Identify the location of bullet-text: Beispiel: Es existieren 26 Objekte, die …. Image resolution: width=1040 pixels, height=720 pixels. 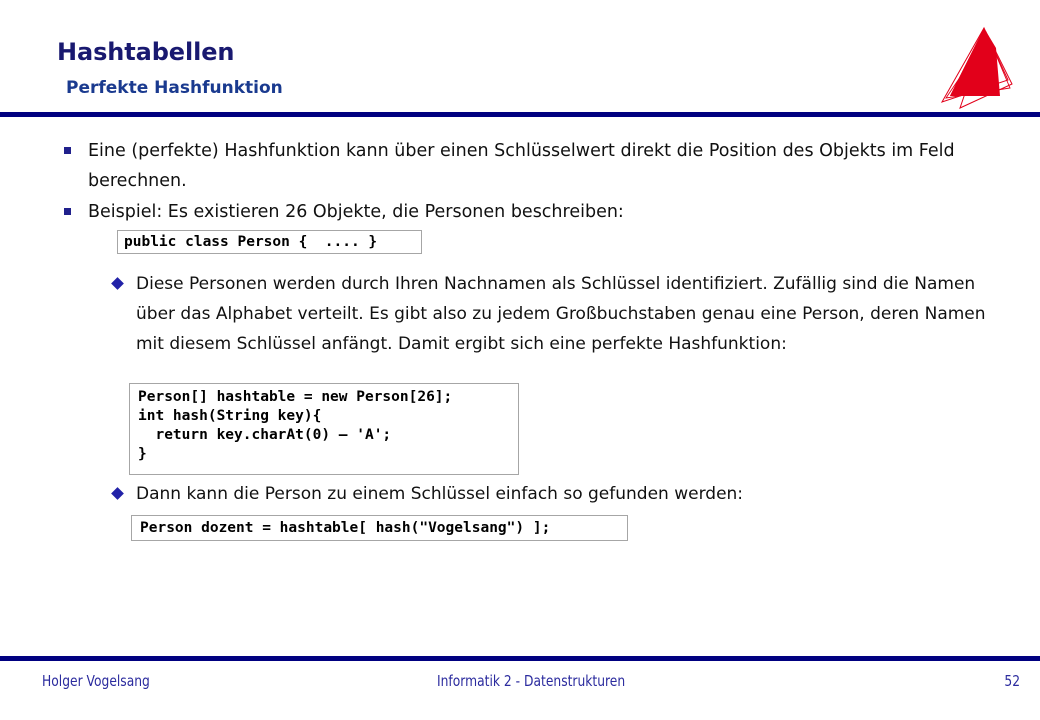
(356, 212).